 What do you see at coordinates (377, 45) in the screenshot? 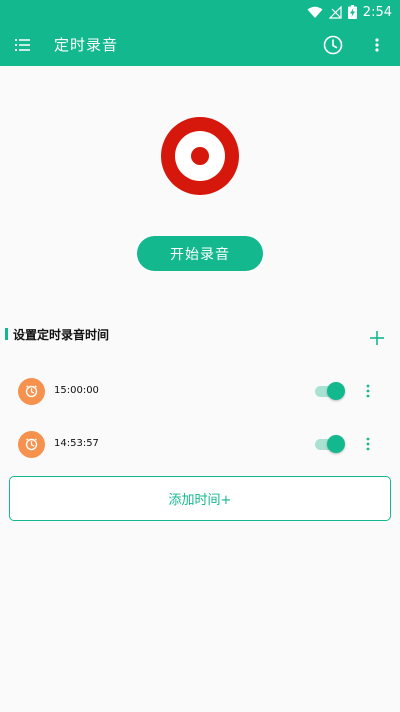
I see `more-vertical-icon` at bounding box center [377, 45].